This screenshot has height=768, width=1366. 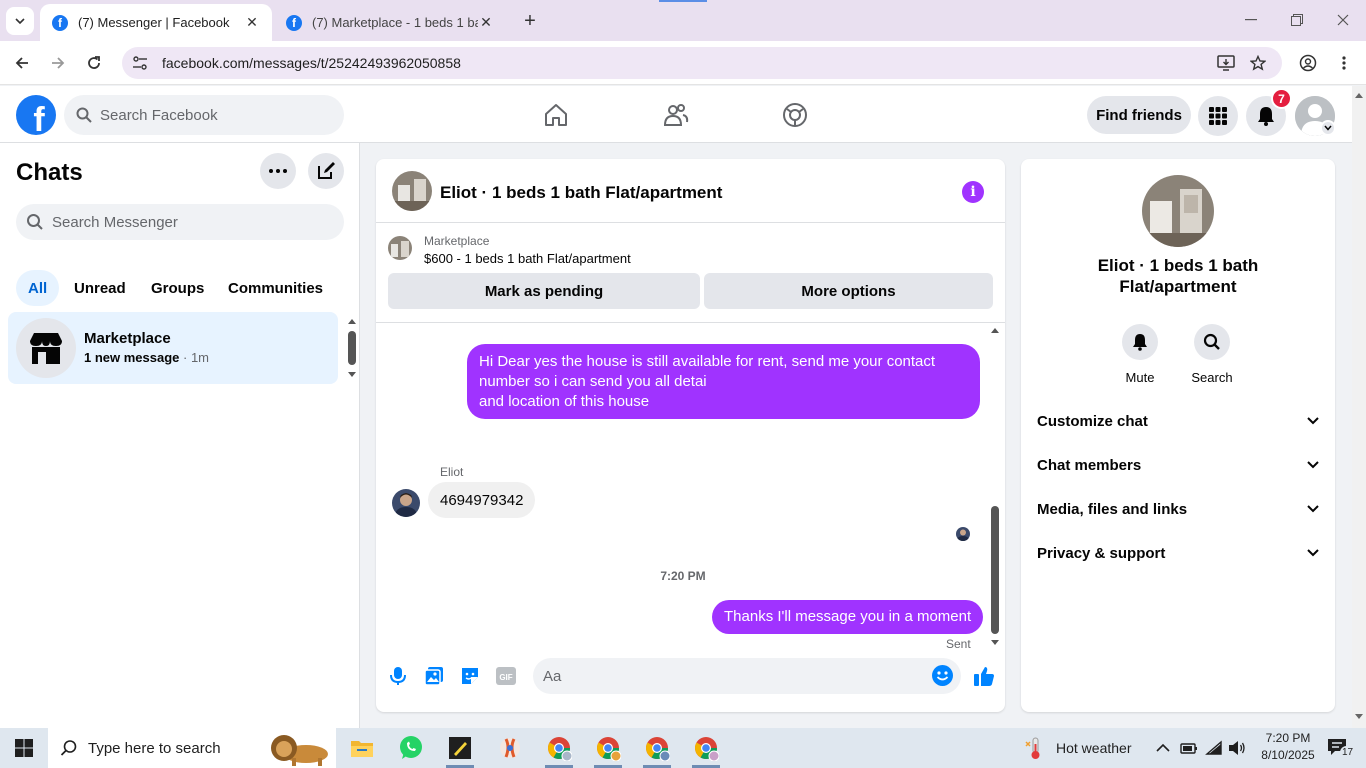 I want to click on taskbar-app-media, so click(x=510, y=748).